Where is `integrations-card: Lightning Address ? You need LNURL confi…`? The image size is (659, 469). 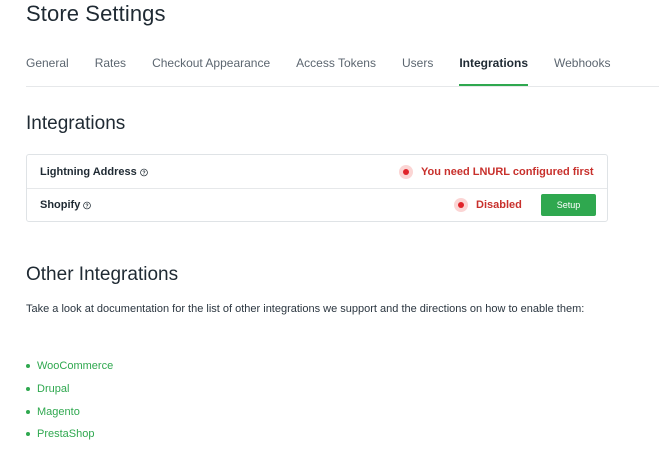 integrations-card: Lightning Address ? You need LNURL confi… is located at coordinates (317, 188).